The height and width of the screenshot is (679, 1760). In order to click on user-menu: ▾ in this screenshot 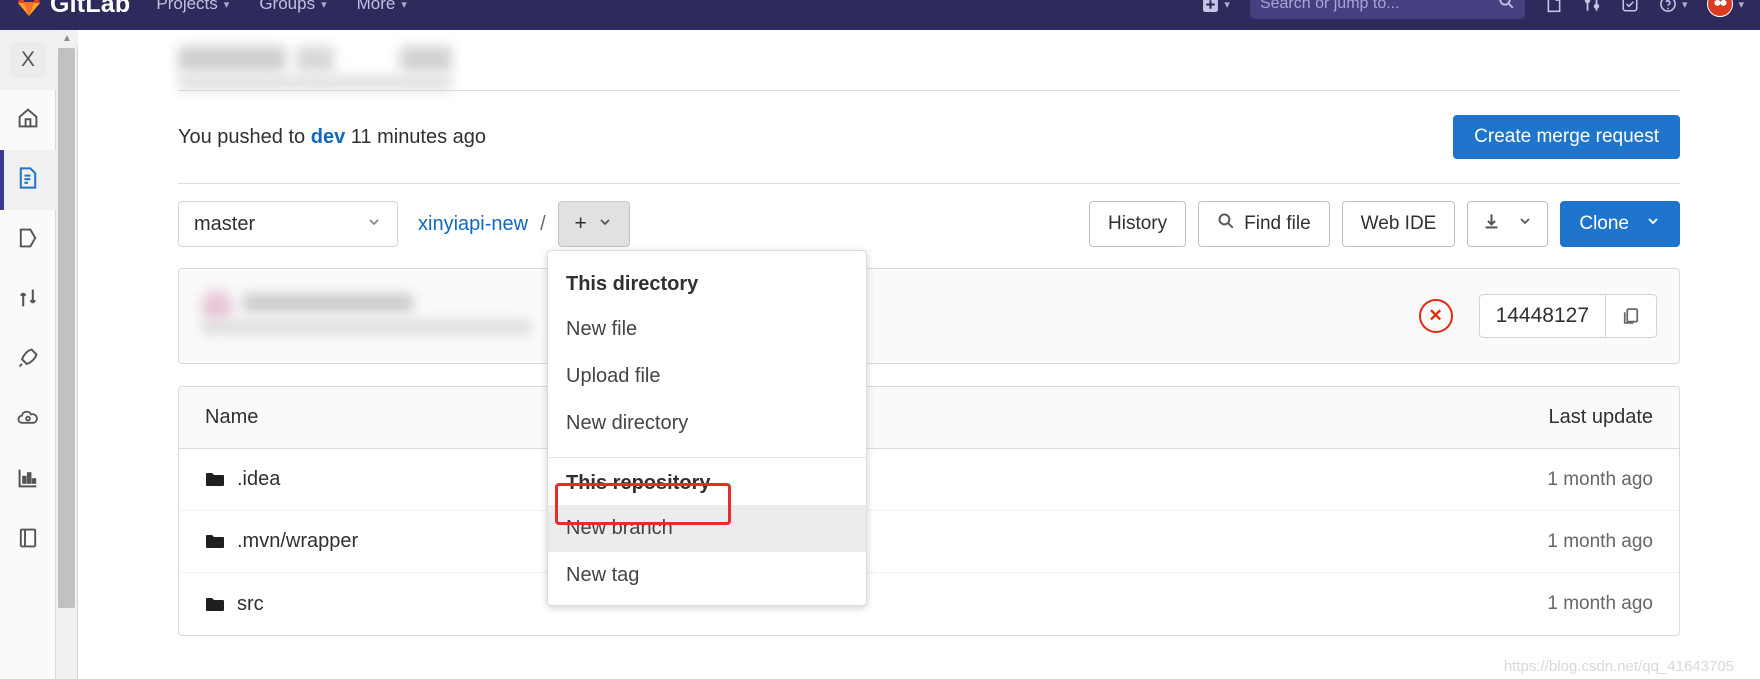, I will do `click(1725, 8)`.